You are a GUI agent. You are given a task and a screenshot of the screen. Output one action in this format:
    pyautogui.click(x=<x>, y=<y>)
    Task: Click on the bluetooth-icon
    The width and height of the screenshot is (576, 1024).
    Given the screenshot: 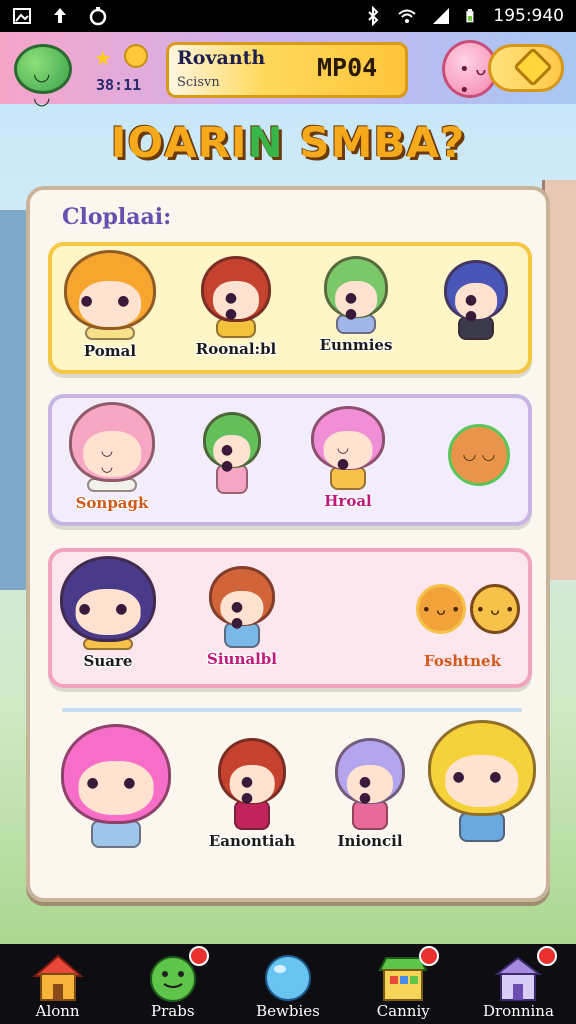 What is the action you would take?
    pyautogui.click(x=373, y=16)
    